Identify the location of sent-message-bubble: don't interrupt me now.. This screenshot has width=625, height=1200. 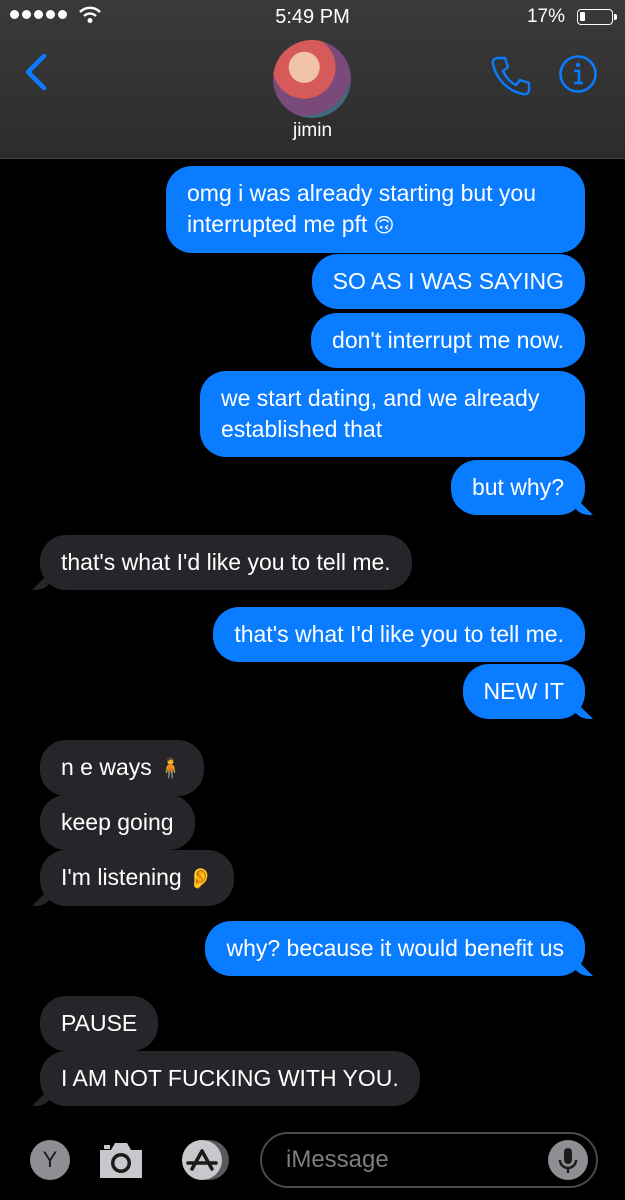
(448, 340).